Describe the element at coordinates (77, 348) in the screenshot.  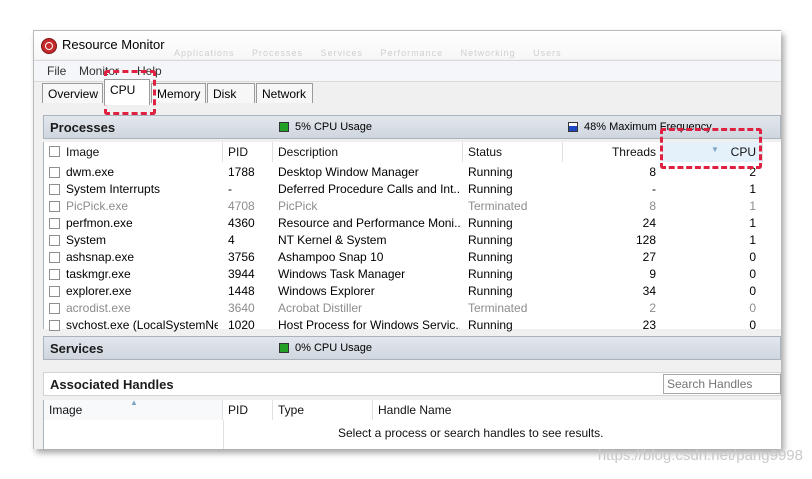
I see `services-title: Services` at that location.